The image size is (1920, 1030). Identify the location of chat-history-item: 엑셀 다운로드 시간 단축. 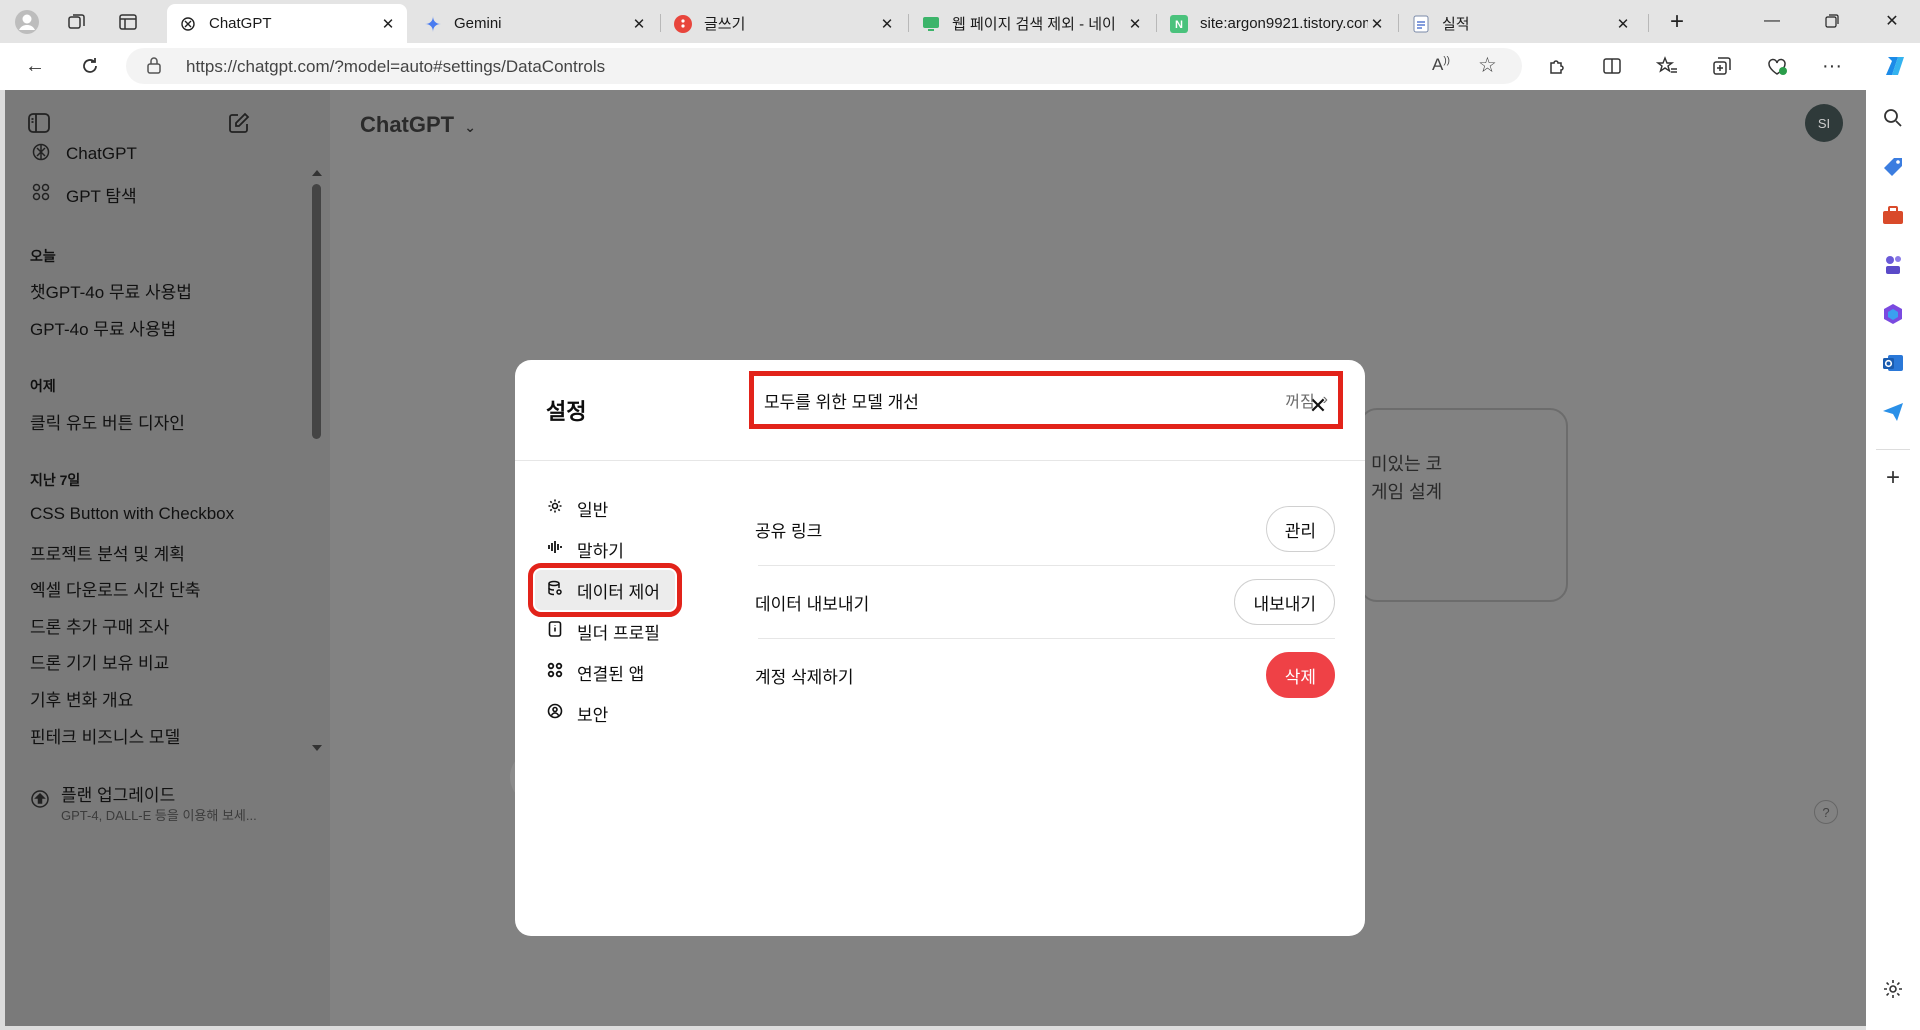
(115, 588).